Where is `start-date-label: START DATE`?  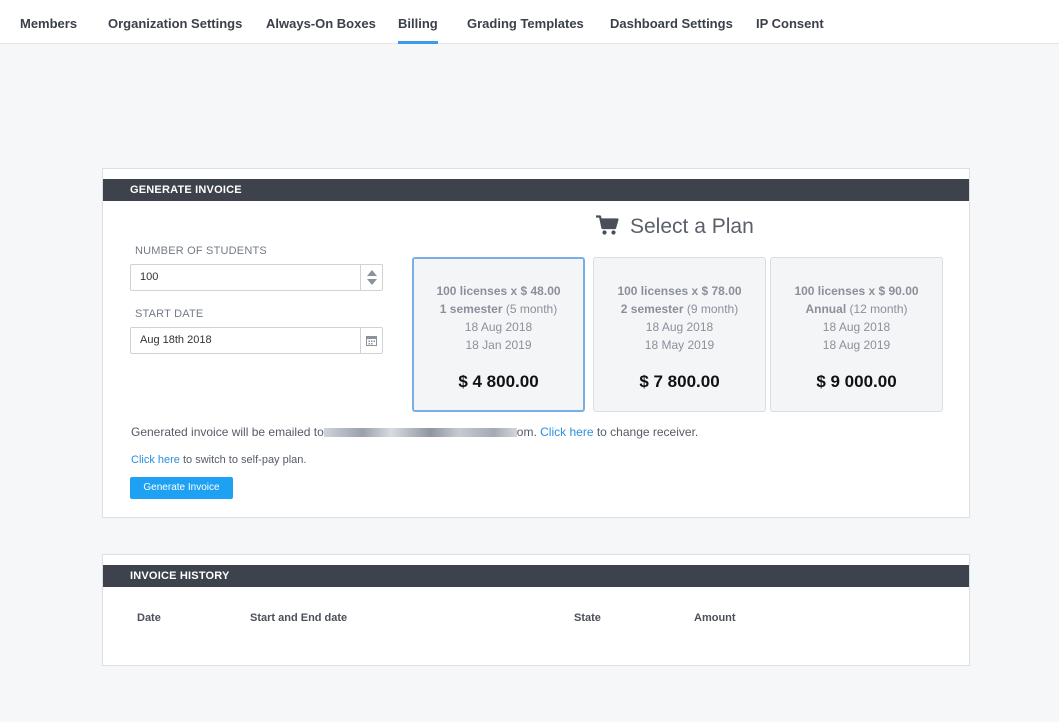
start-date-label: START DATE is located at coordinates (169, 314).